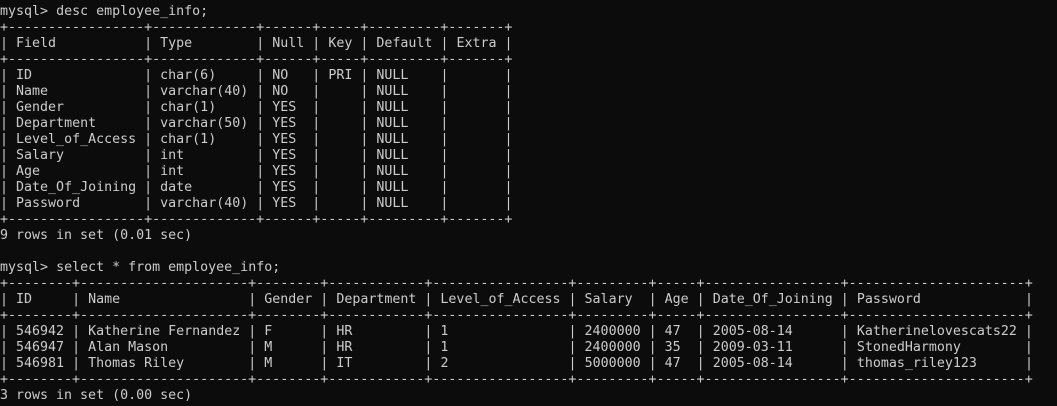 The image size is (1057, 406). What do you see at coordinates (672, 347) in the screenshot?
I see `table-cell: 35` at bounding box center [672, 347].